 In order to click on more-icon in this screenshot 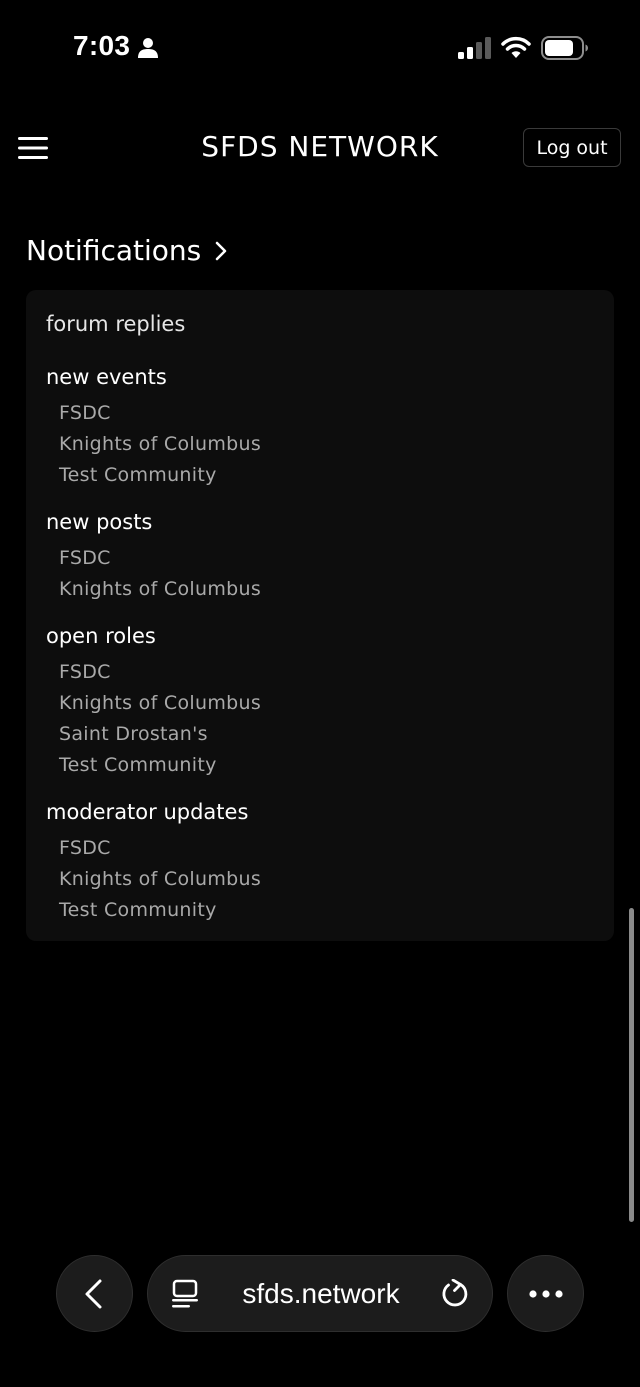, I will do `click(546, 1294)`.